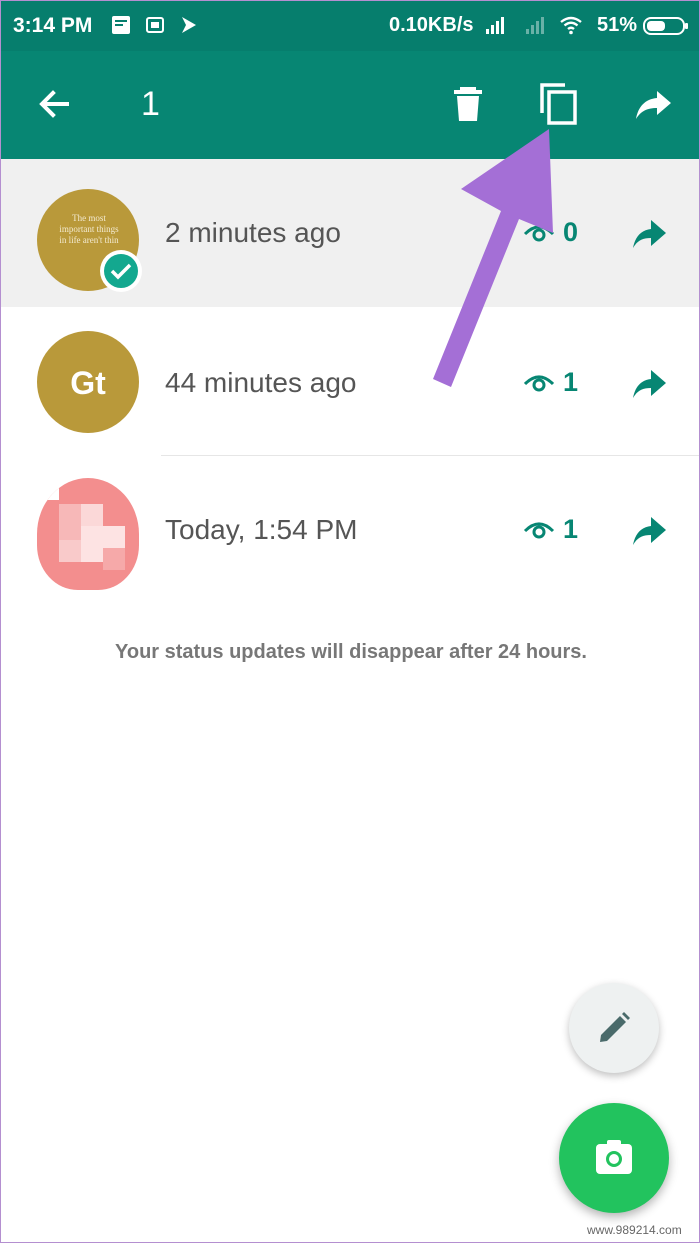  What do you see at coordinates (493, 258) in the screenshot?
I see `annotation-arrow` at bounding box center [493, 258].